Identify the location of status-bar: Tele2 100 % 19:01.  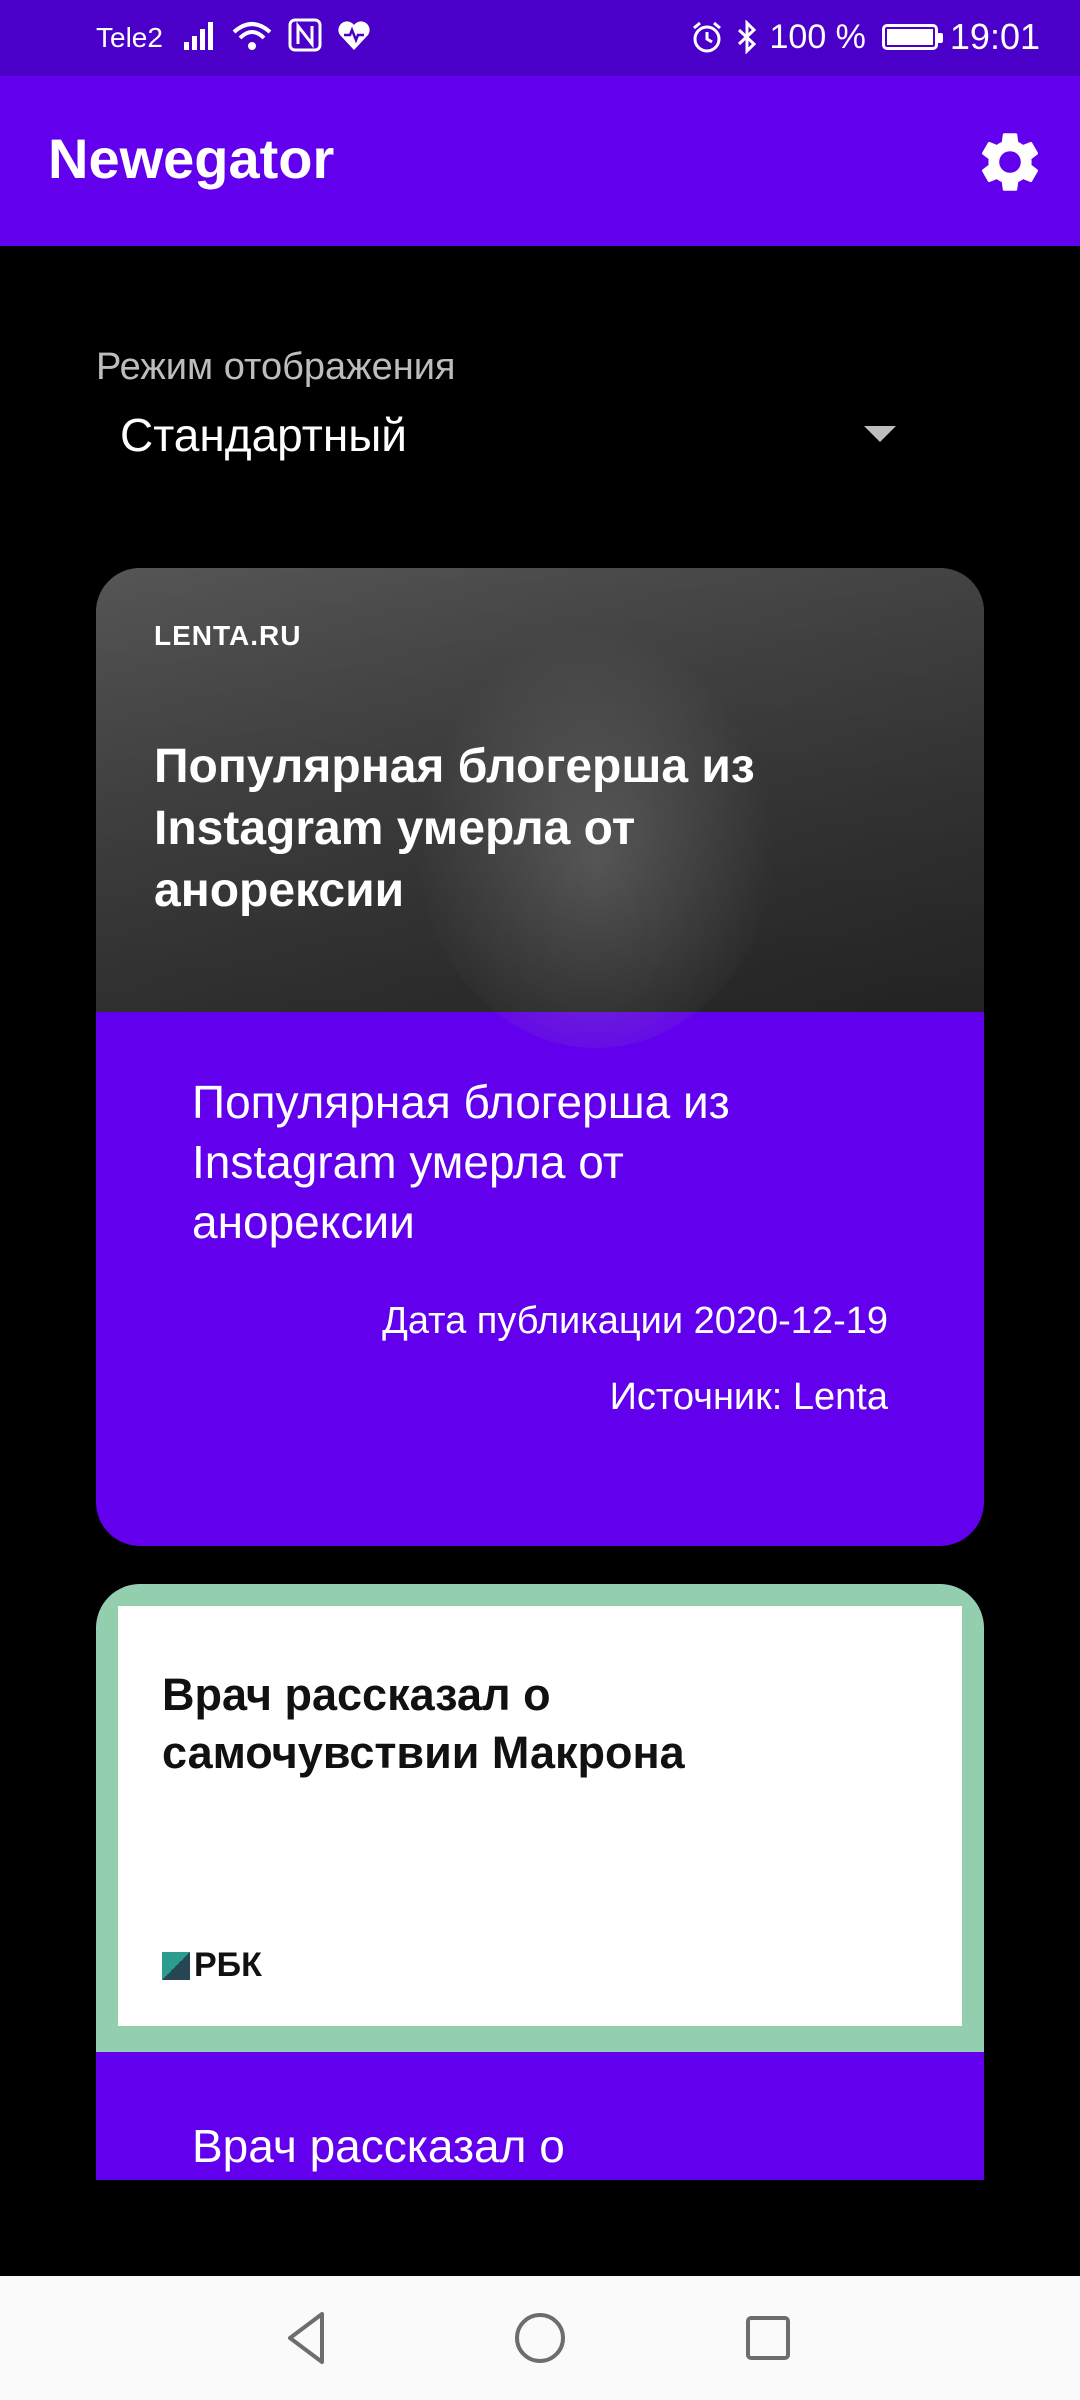
(540, 38).